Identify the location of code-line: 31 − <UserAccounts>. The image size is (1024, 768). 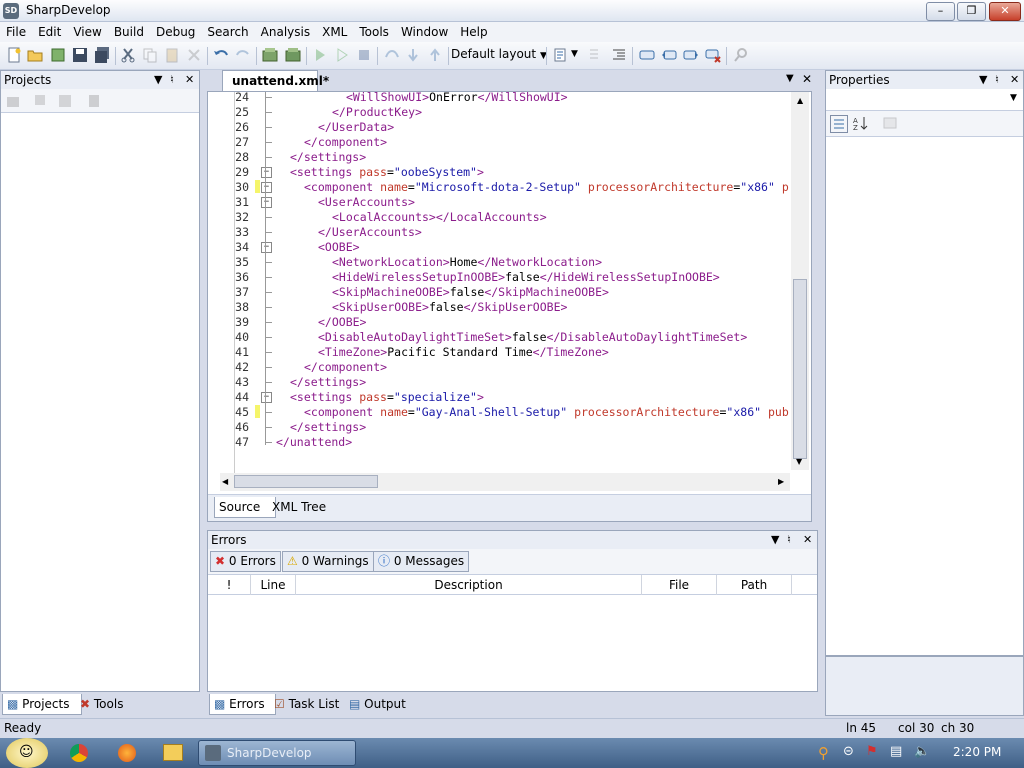
(498, 202).